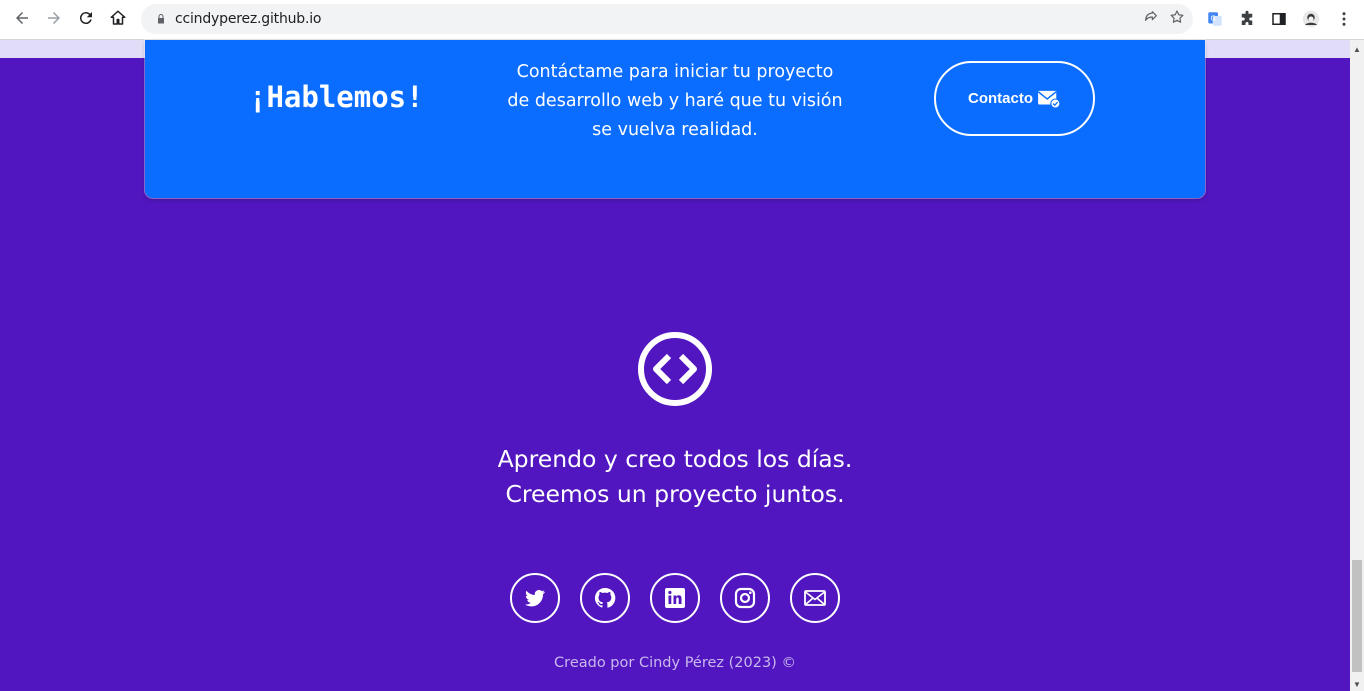 This screenshot has height=691, width=1364. I want to click on scroll-thumb, so click(1357, 616).